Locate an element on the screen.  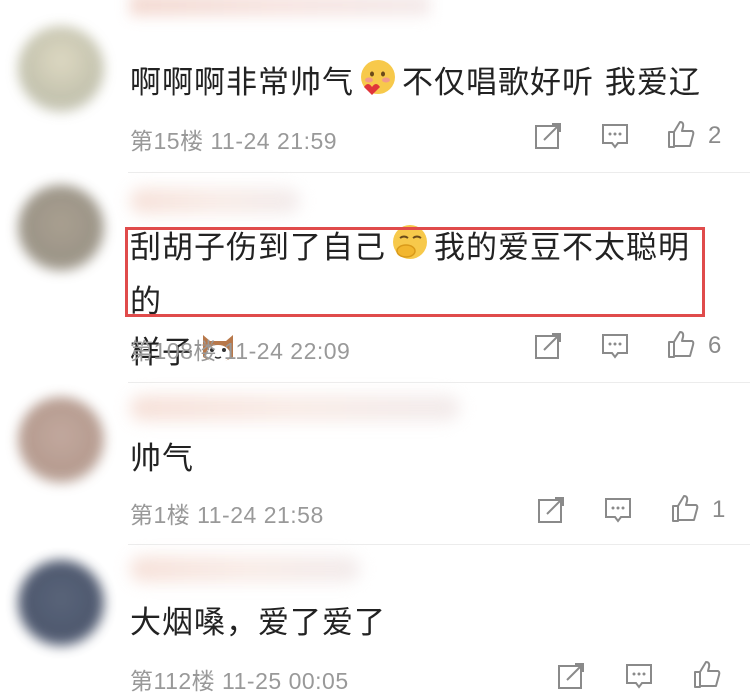
like-count: 1 is located at coordinates (719, 509).